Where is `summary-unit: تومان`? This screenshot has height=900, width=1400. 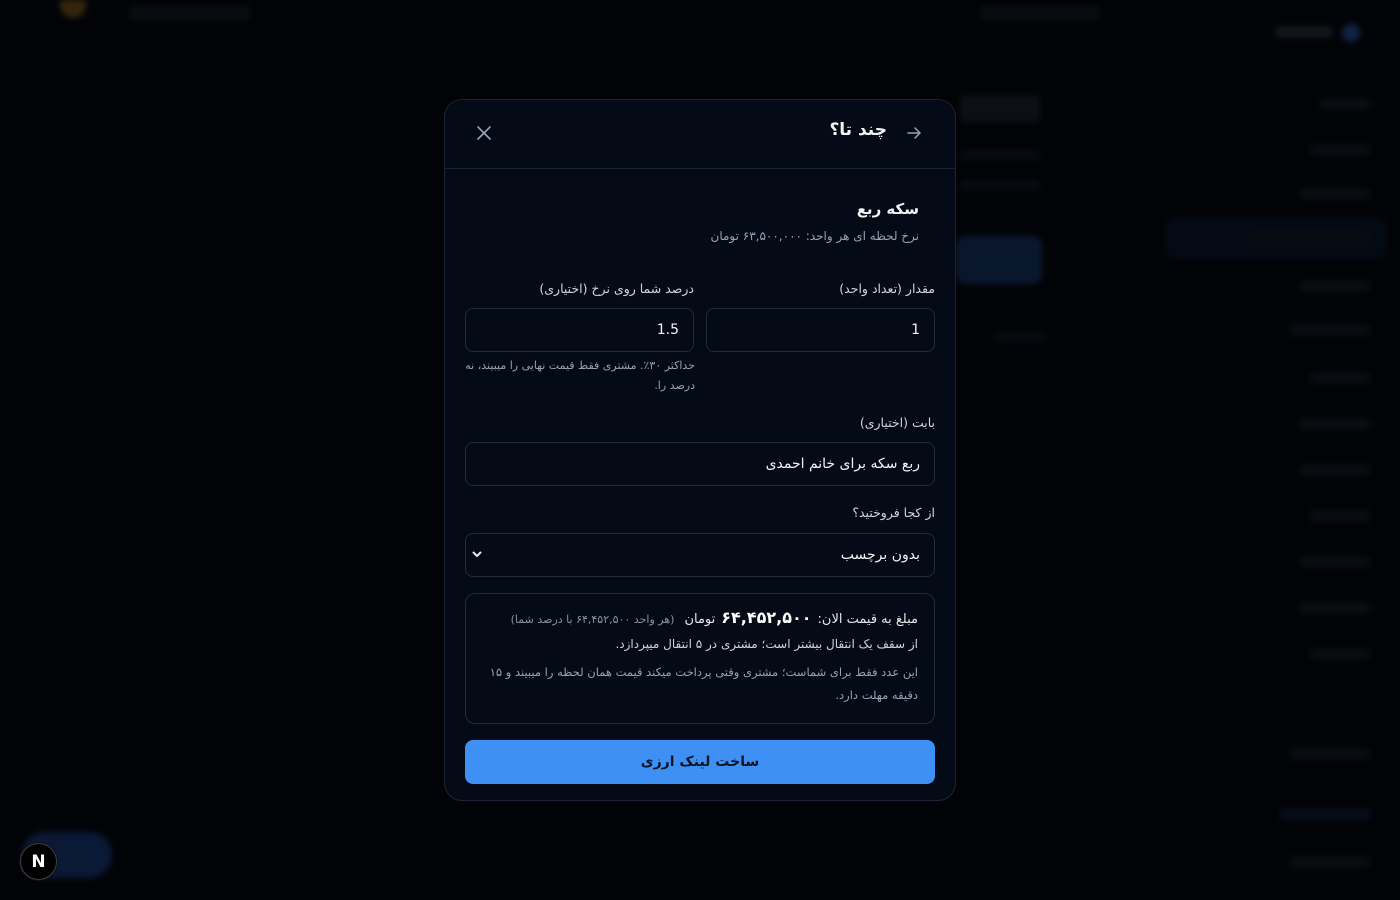 summary-unit: تومان is located at coordinates (700, 619).